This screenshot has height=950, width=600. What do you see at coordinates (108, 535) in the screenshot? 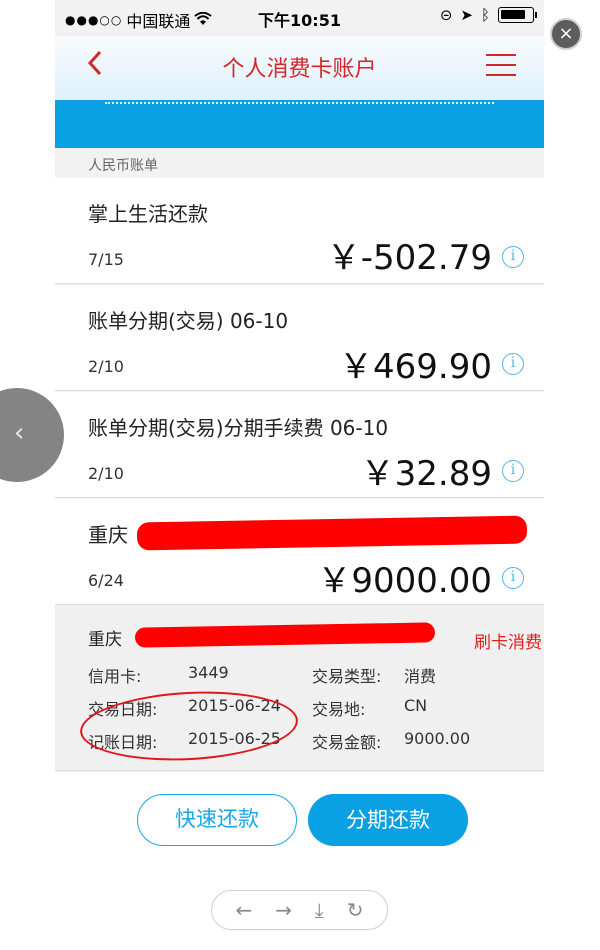
I see `transaction-title: 重庆` at bounding box center [108, 535].